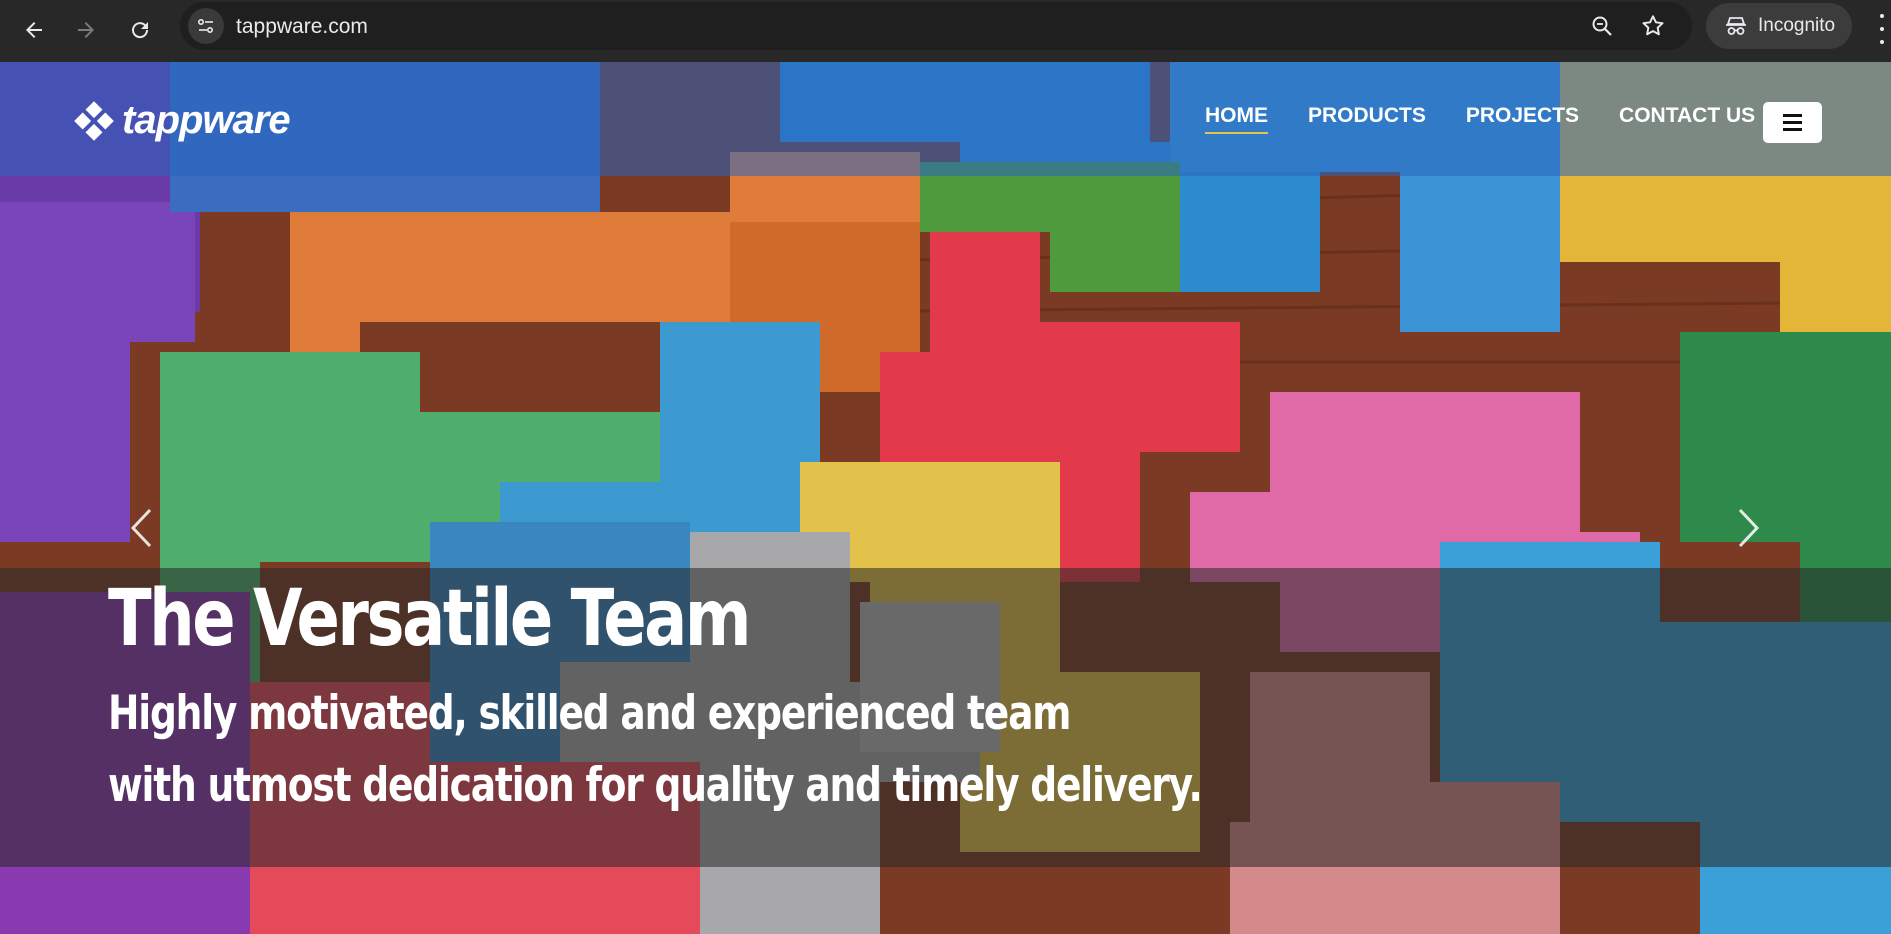 The height and width of the screenshot is (934, 1891). What do you see at coordinates (1522, 119) in the screenshot?
I see `nav-projects: PROJECTS` at bounding box center [1522, 119].